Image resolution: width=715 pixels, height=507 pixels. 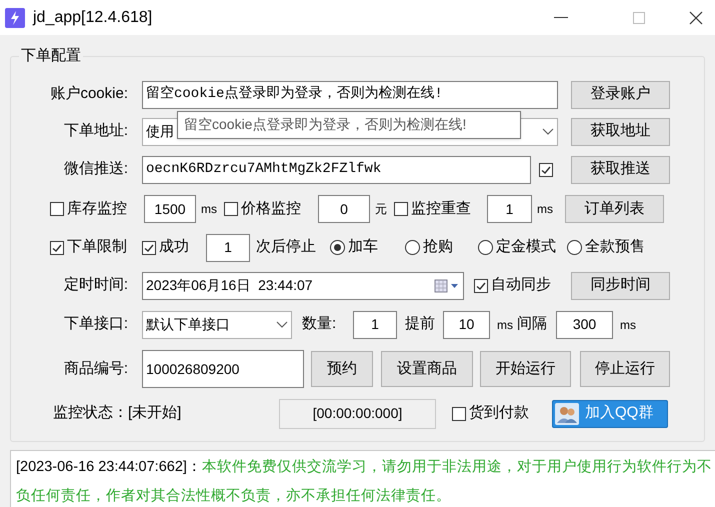 I want to click on field-label: 账户cookie:, so click(x=88, y=94).